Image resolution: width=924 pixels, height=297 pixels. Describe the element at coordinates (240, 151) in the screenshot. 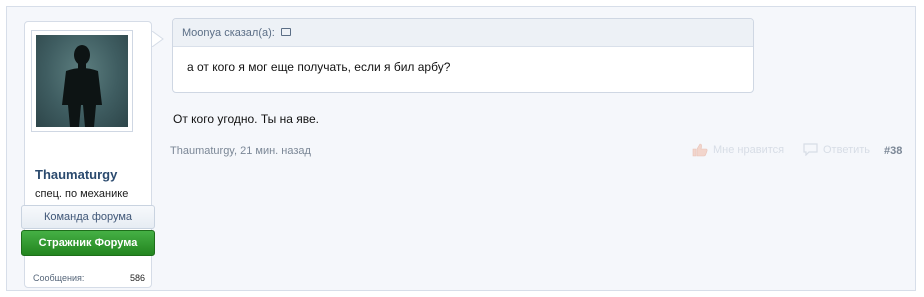

I see `post-author-time: Thaumaturgy, 21 мин. назад` at that location.